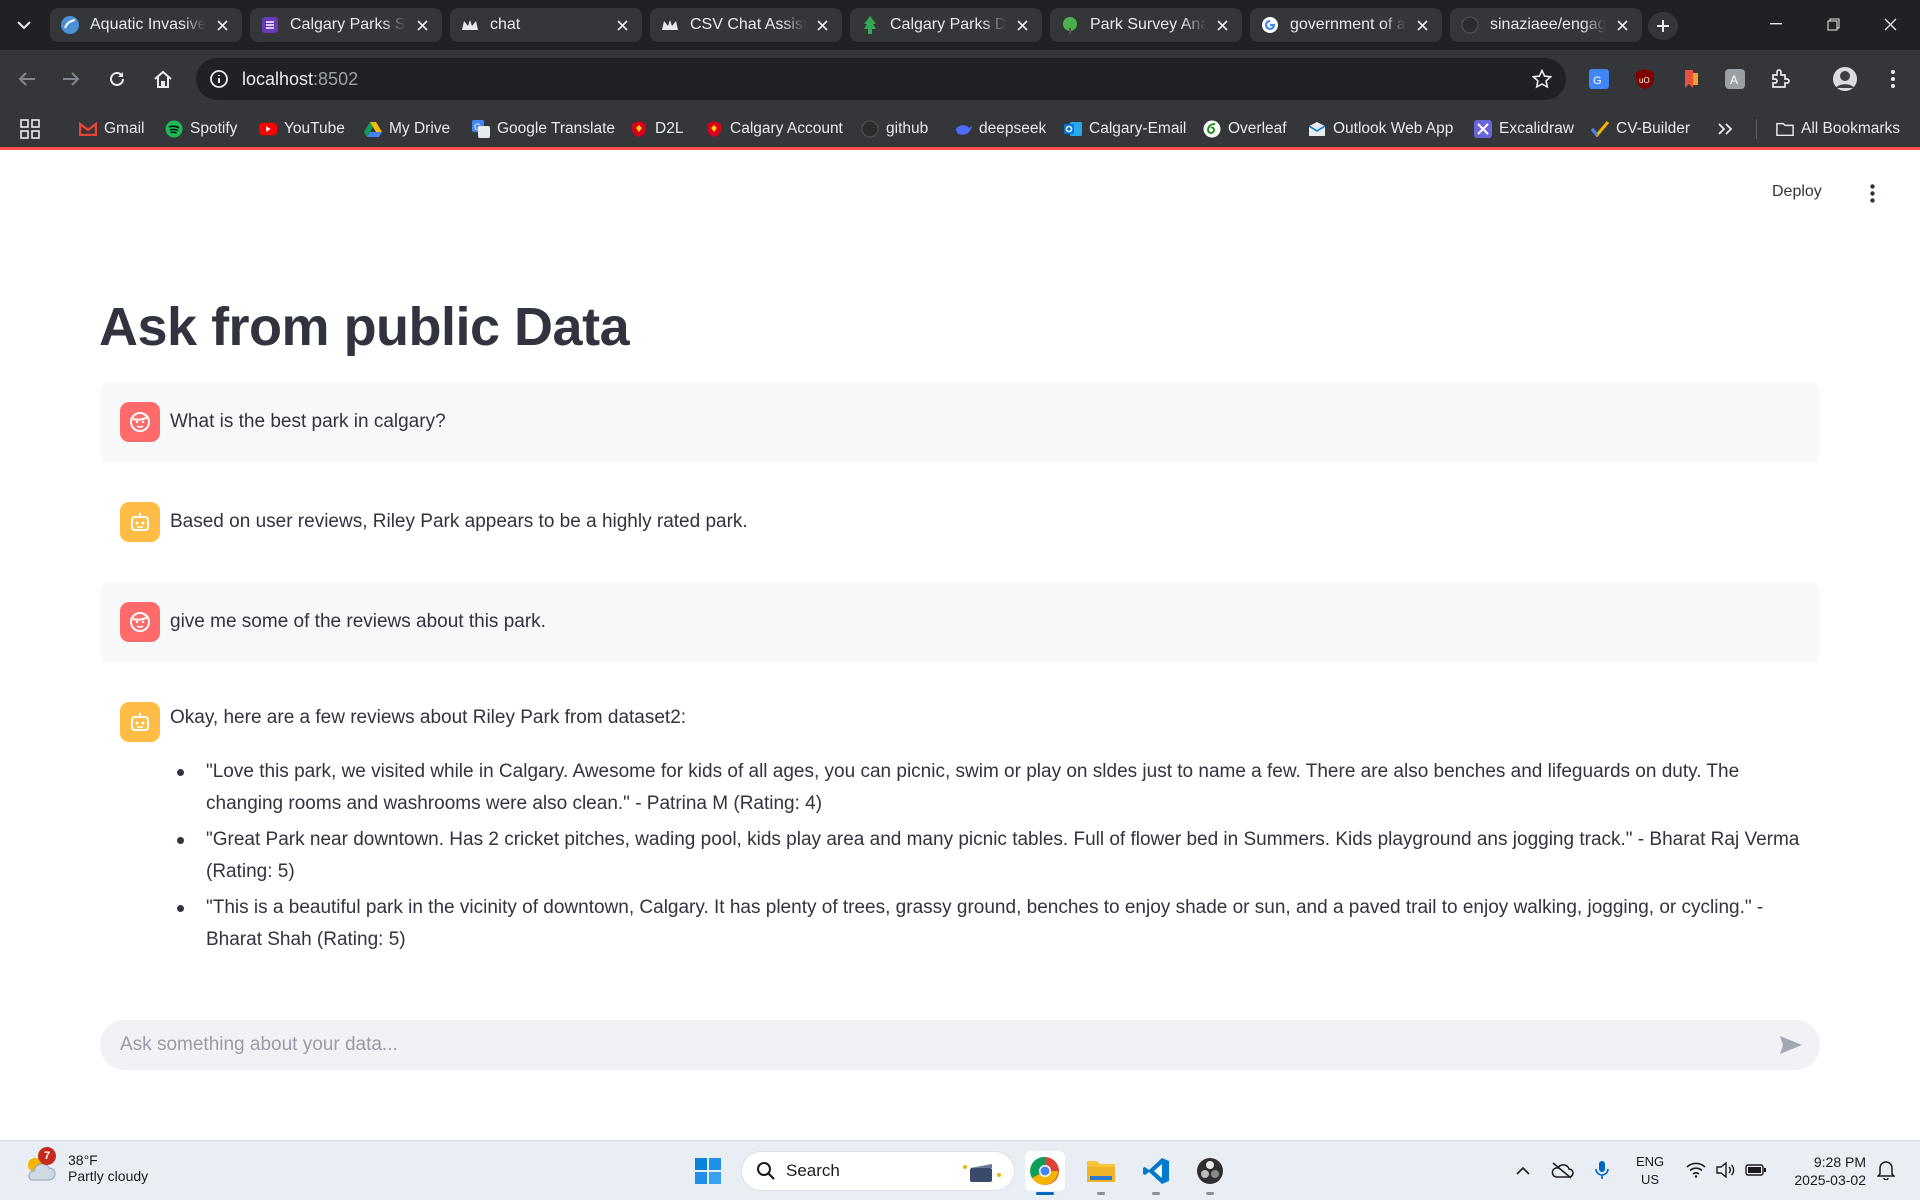 This screenshot has width=1920, height=1200. I want to click on bookmark-google-translate: G Google Translate, so click(543, 129).